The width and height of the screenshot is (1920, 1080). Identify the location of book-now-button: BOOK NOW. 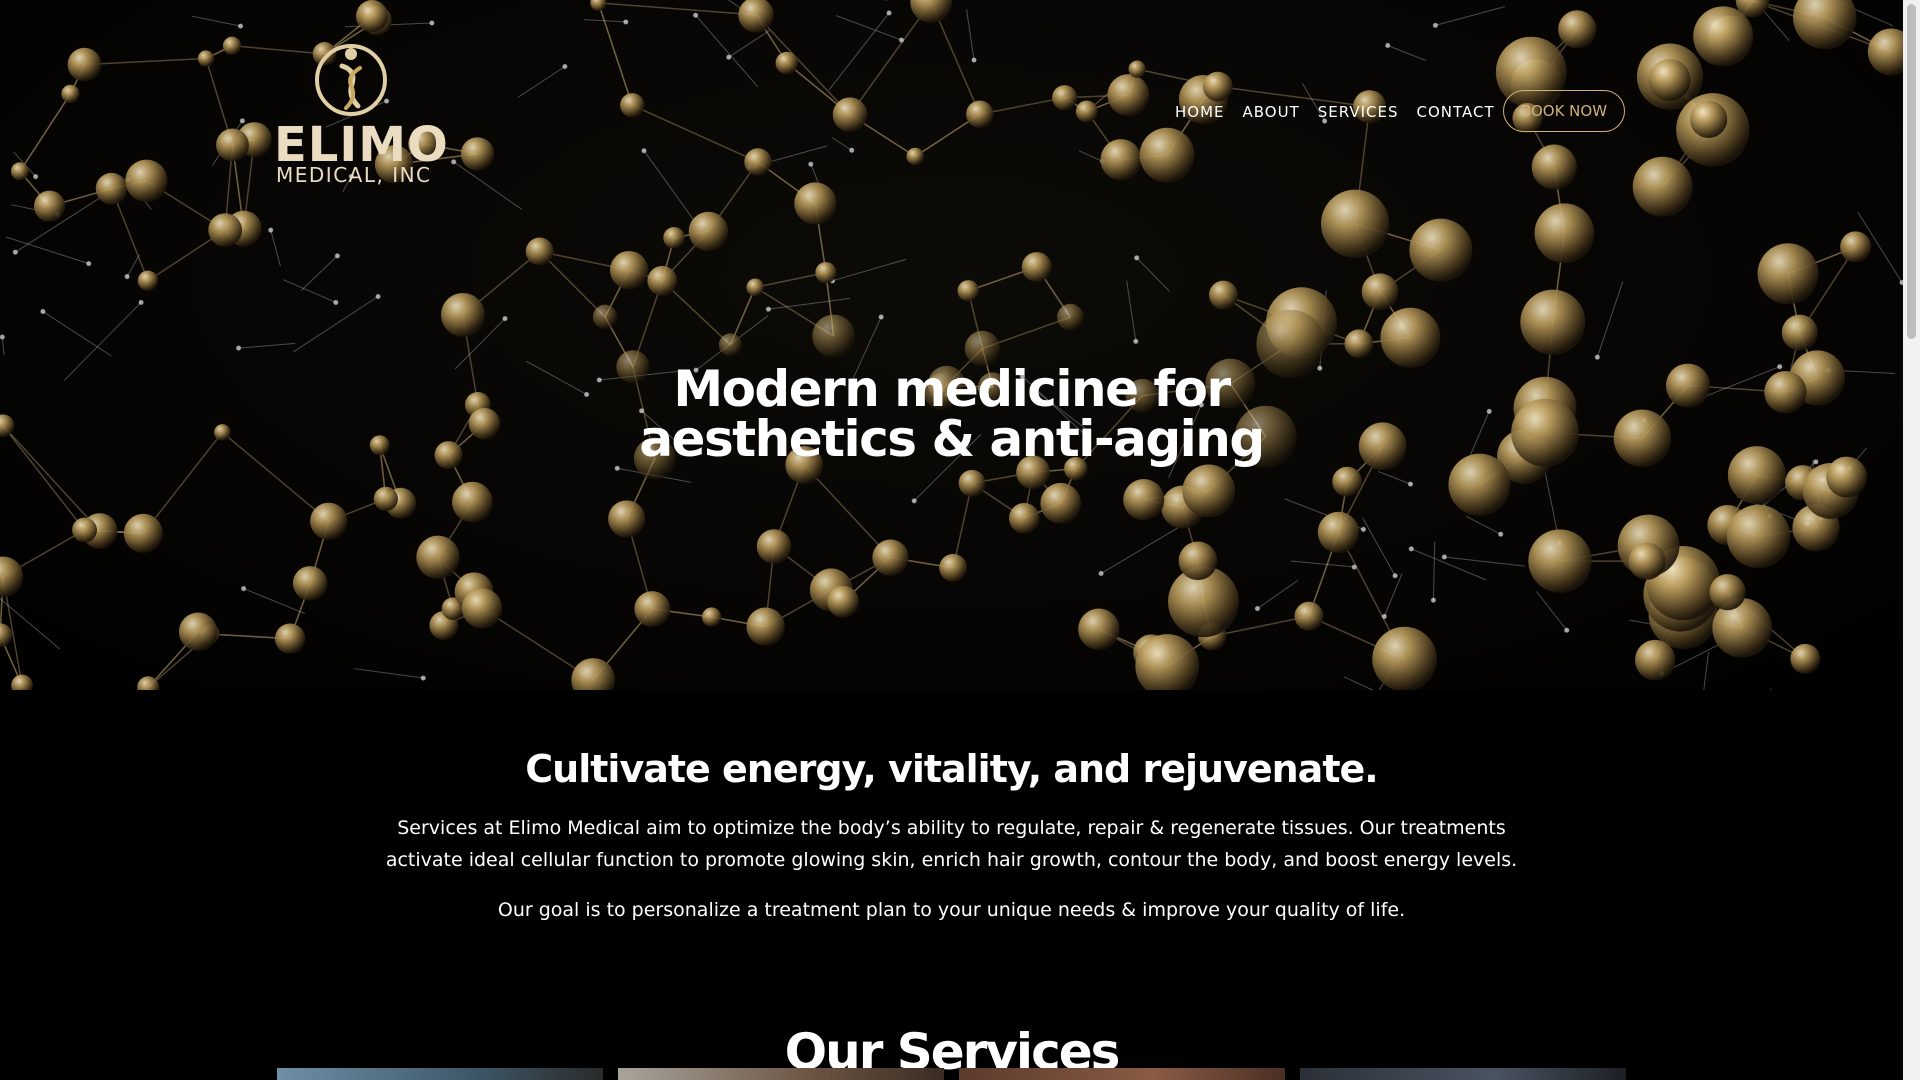
(1564, 111).